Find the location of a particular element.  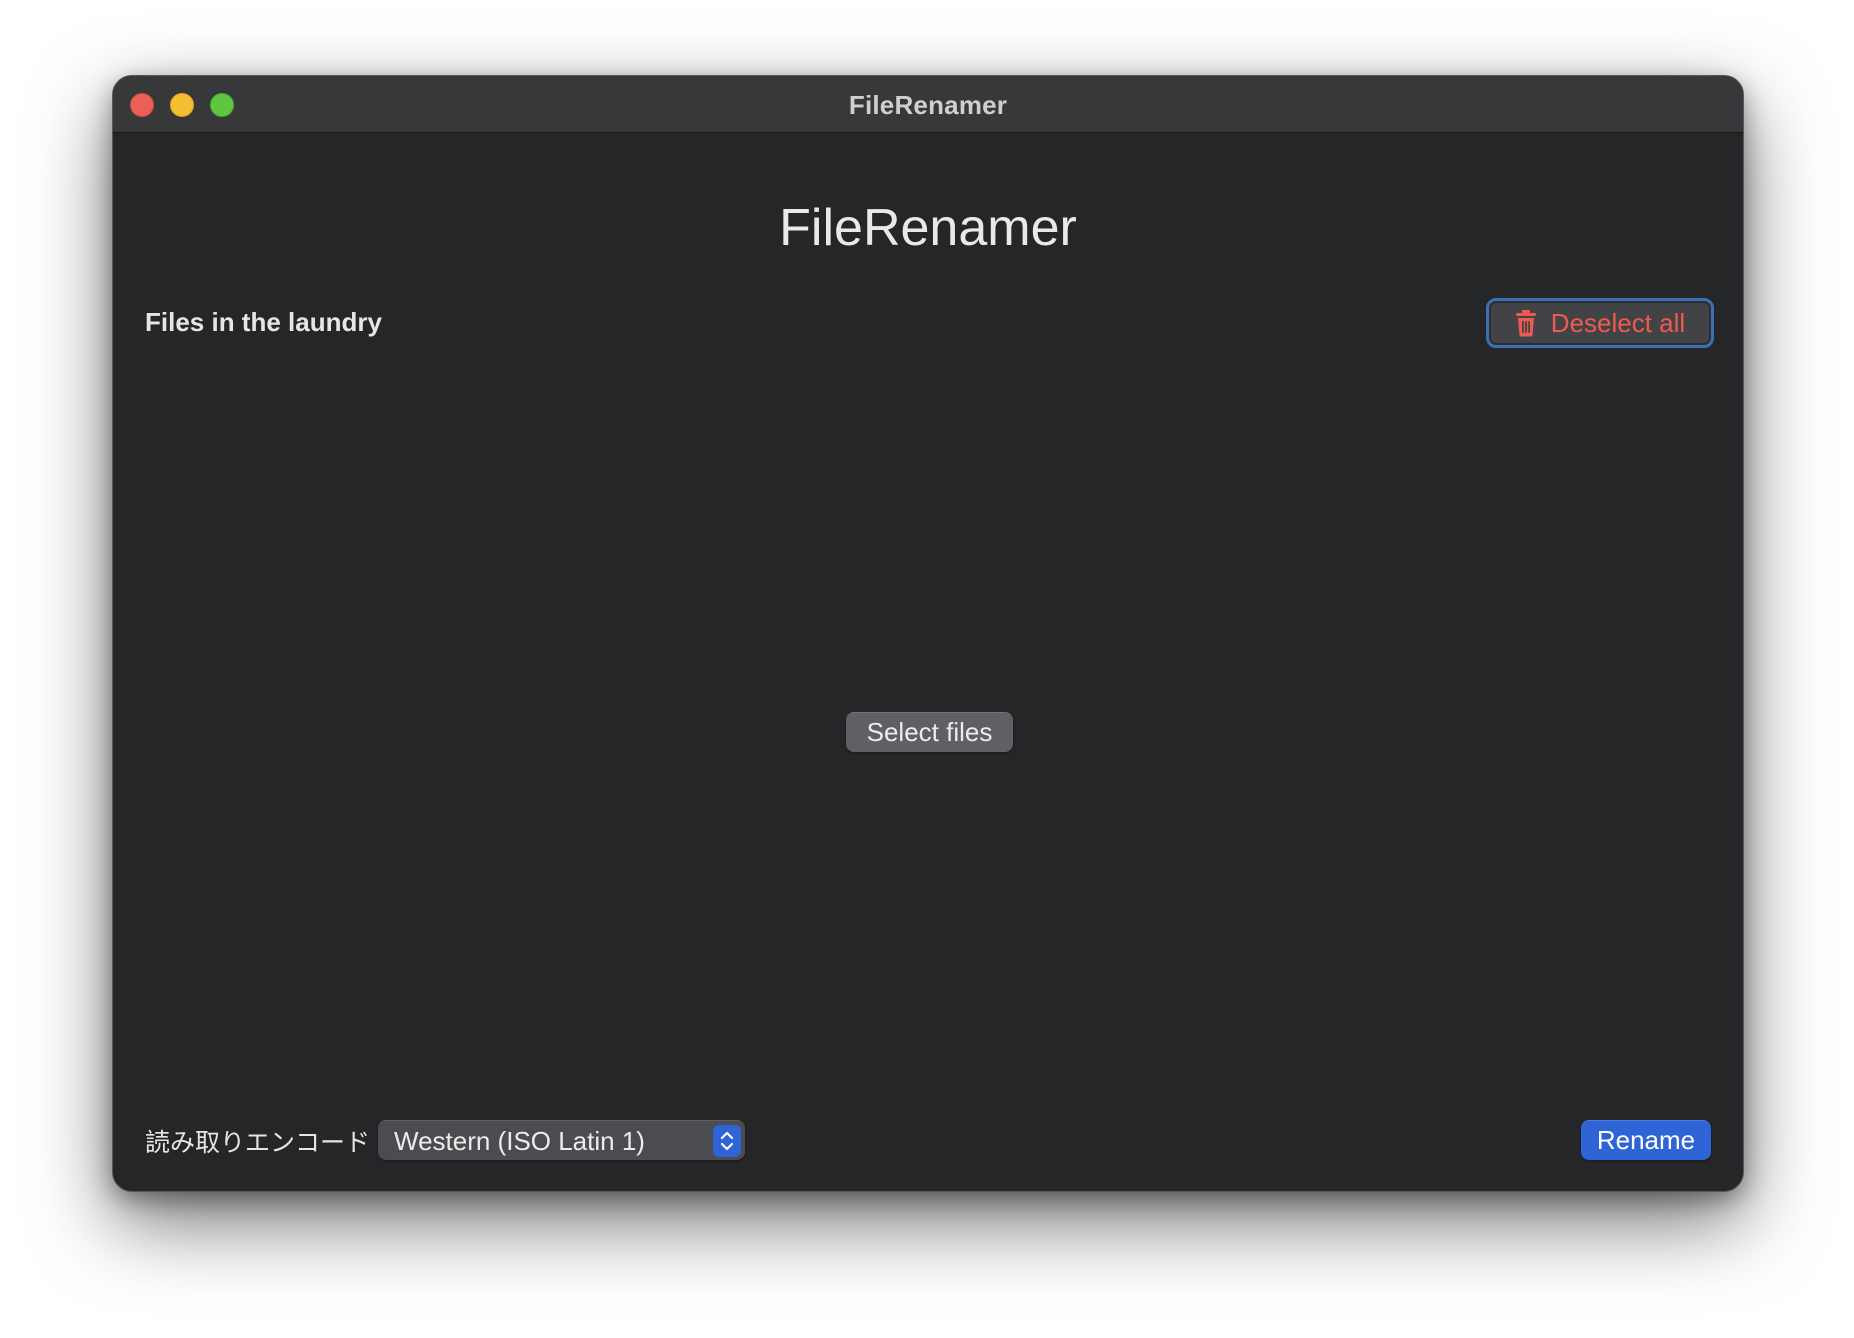

deselect-all-button: Deselect all is located at coordinates (1600, 323).